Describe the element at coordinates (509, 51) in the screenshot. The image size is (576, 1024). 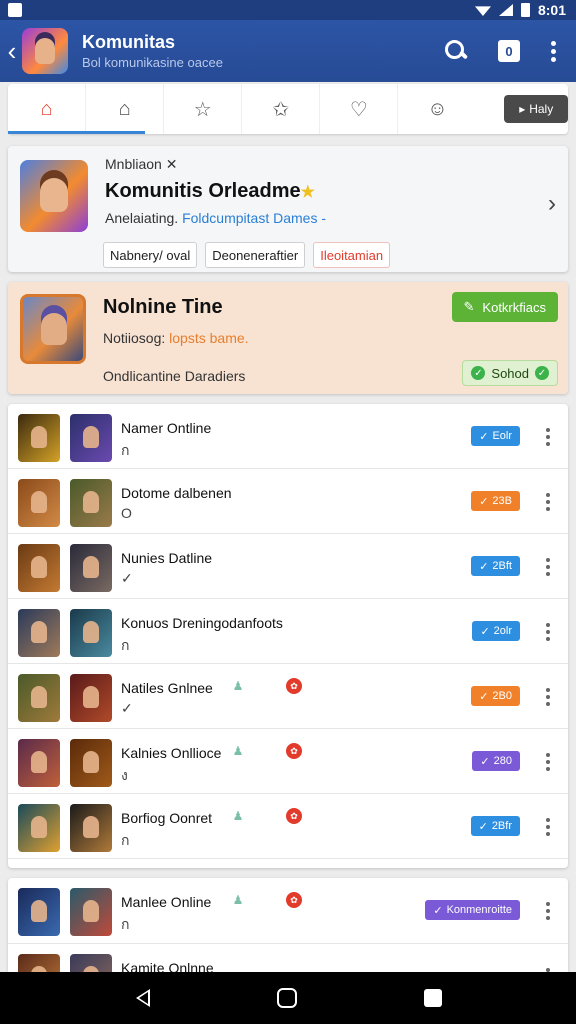
I see `notification-count-badge: 0` at that location.